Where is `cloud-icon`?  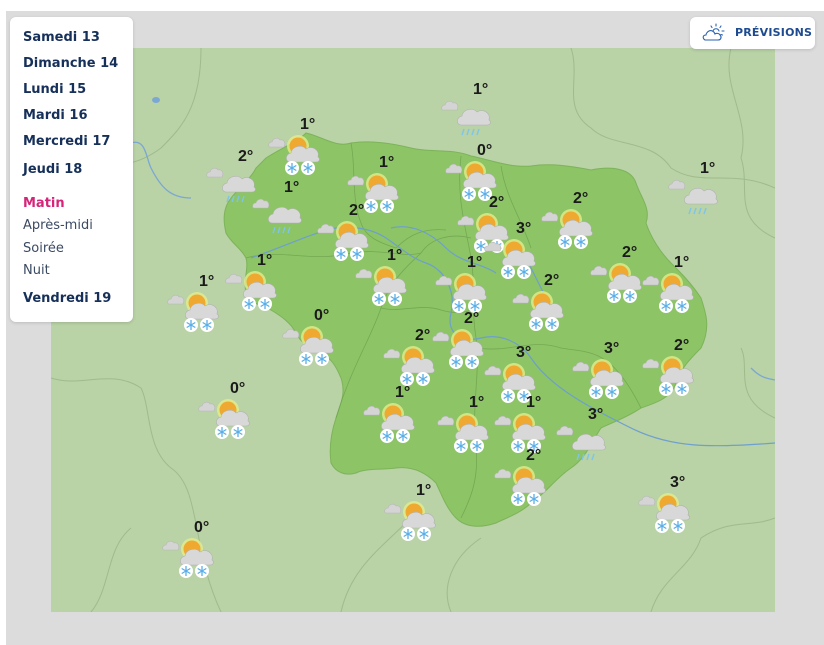 cloud-icon is located at coordinates (701, 196).